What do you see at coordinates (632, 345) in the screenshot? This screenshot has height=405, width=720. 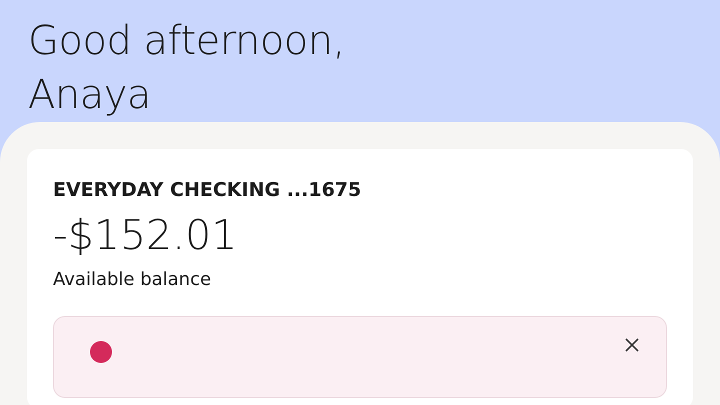 I see `close-icon` at bounding box center [632, 345].